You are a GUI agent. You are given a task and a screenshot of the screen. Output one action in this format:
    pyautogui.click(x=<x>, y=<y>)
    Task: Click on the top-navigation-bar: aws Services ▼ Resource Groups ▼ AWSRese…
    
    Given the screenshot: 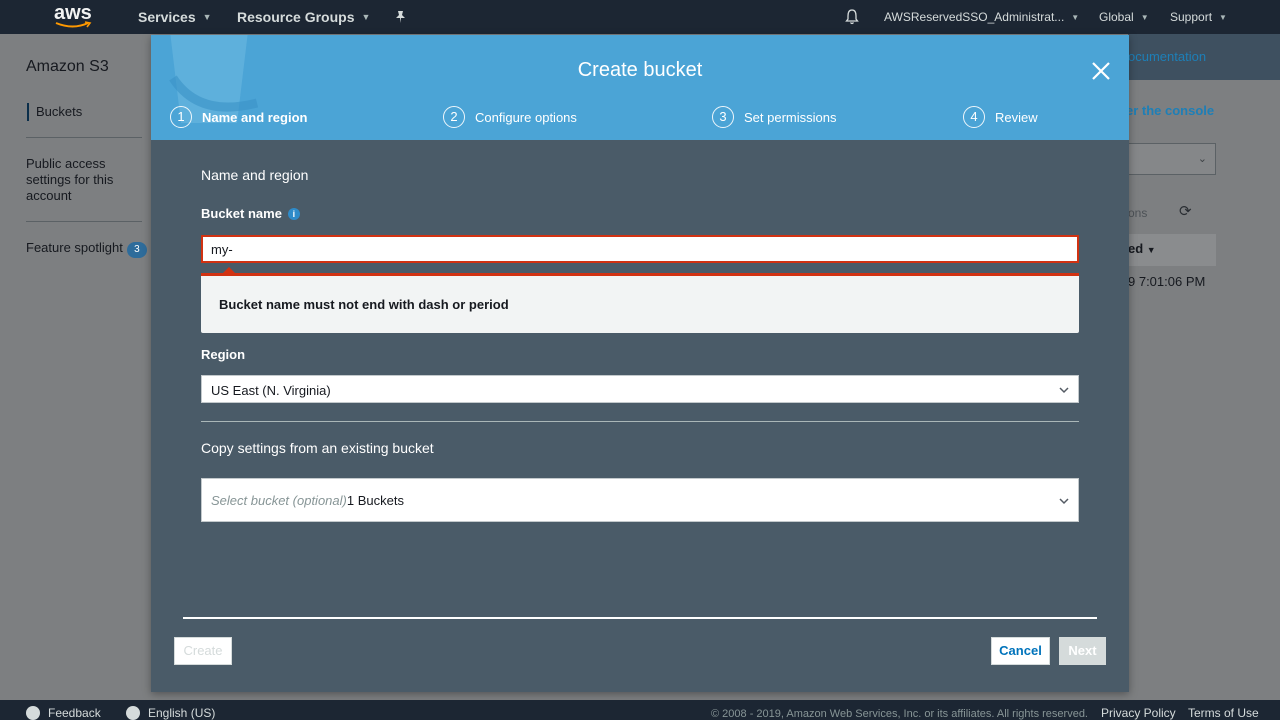 What is the action you would take?
    pyautogui.click(x=640, y=17)
    